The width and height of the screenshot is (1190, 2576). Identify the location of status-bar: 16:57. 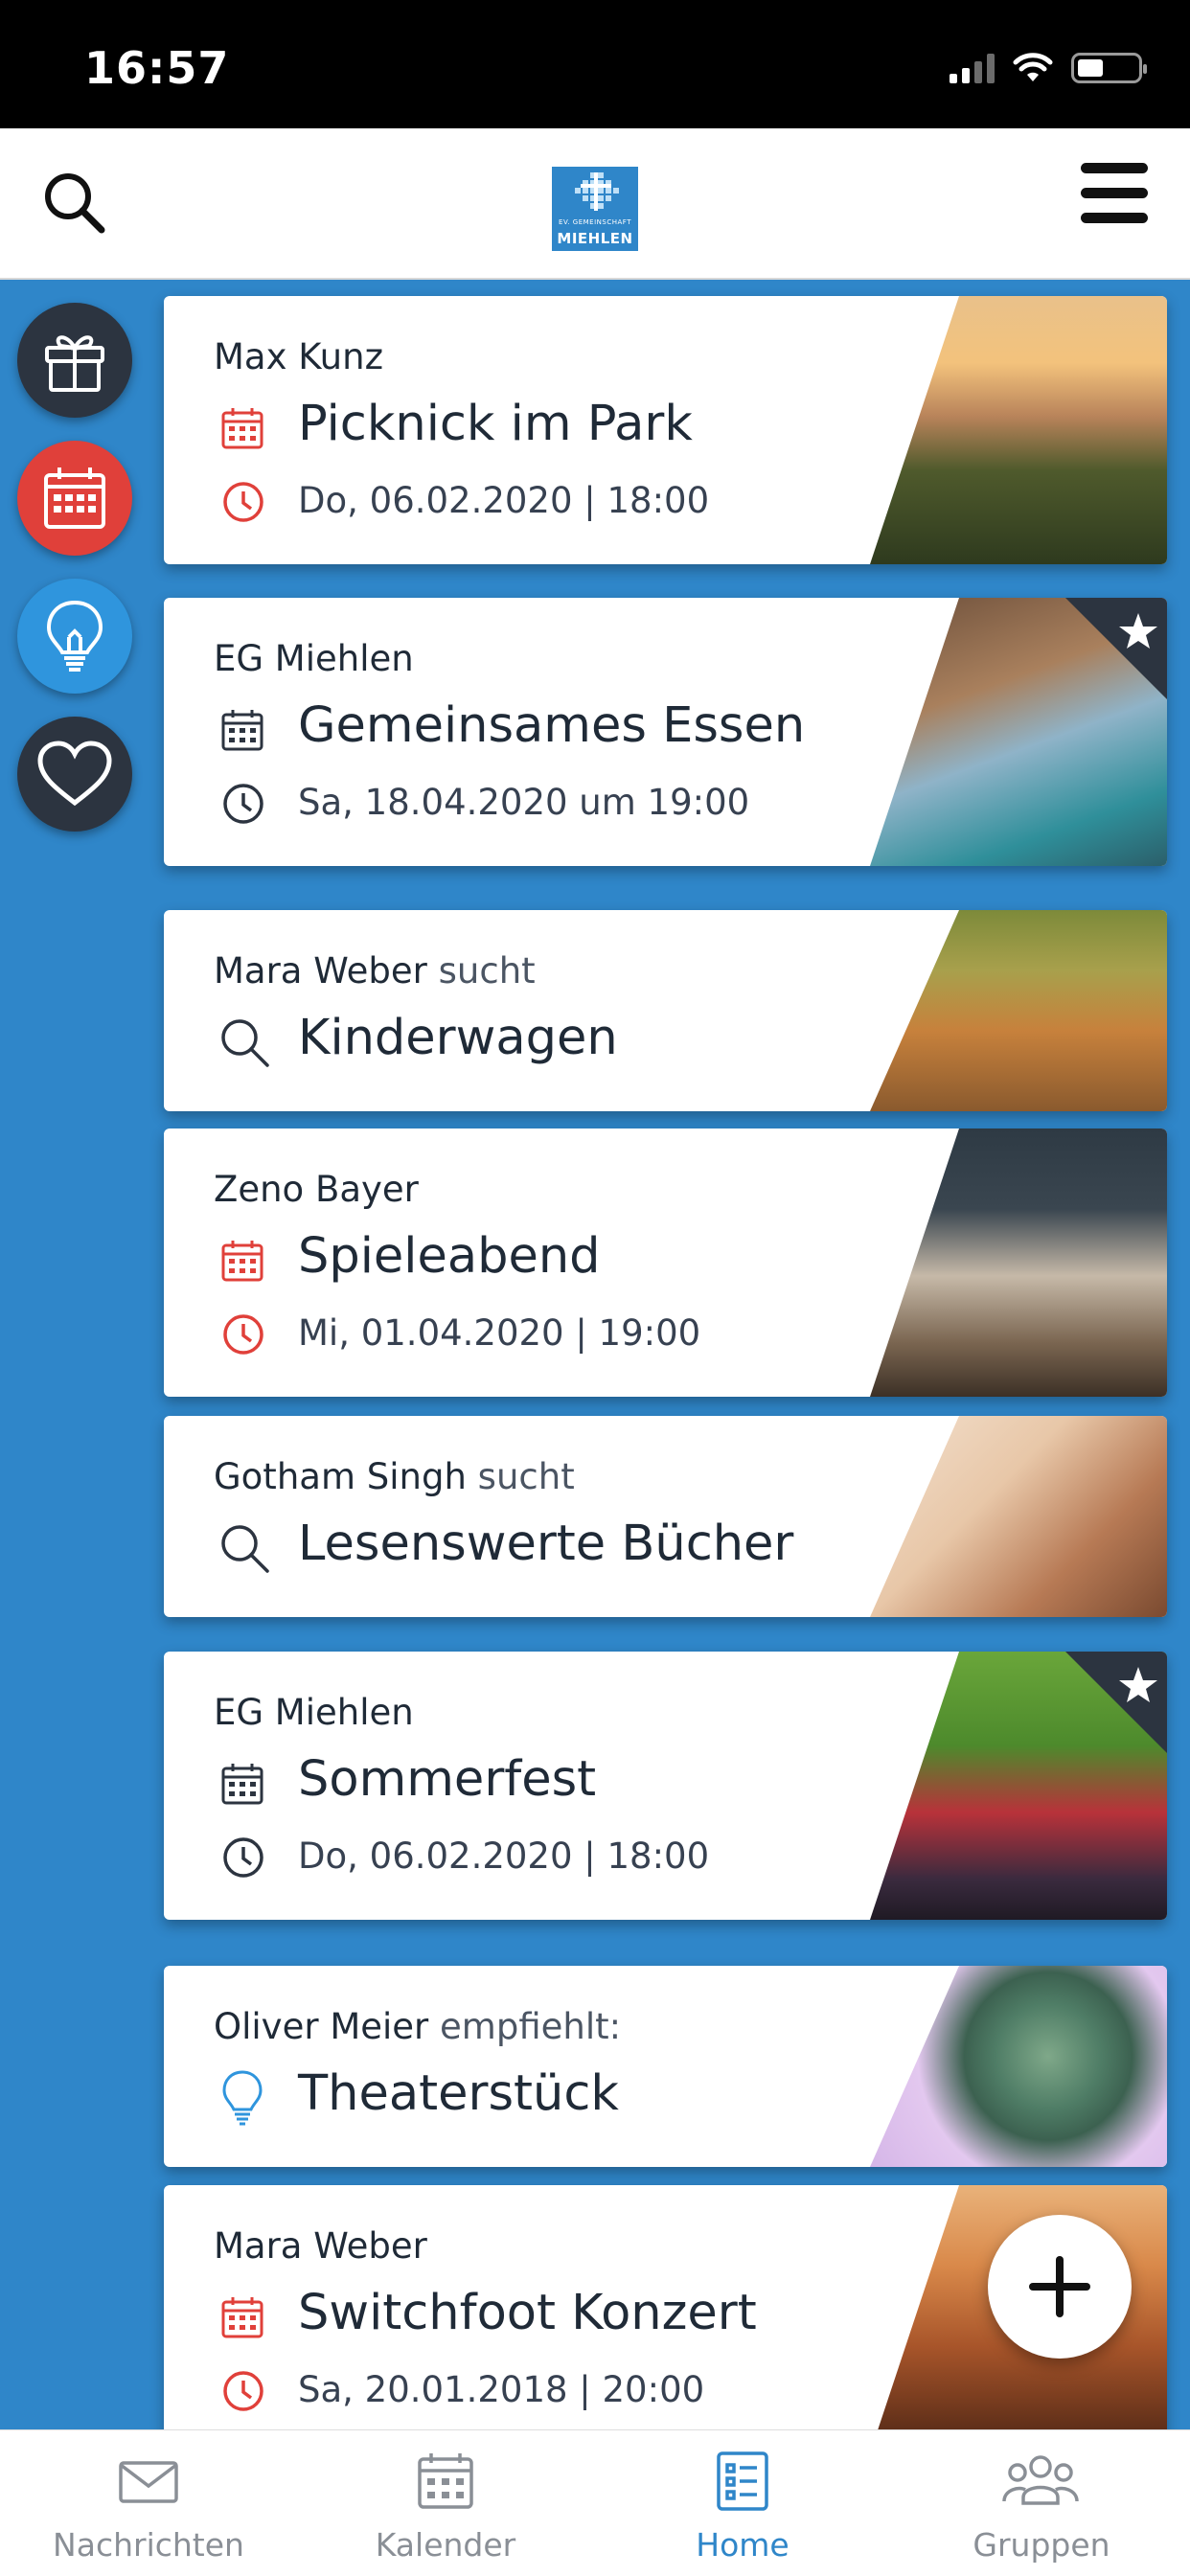
(595, 64).